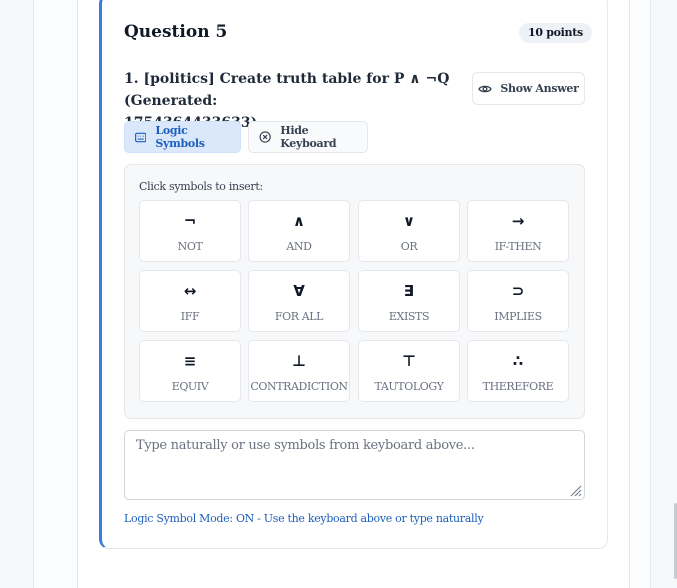 Image resolution: width=677 pixels, height=588 pixels. I want to click on symbol-label: TAUTOLOGY, so click(409, 386).